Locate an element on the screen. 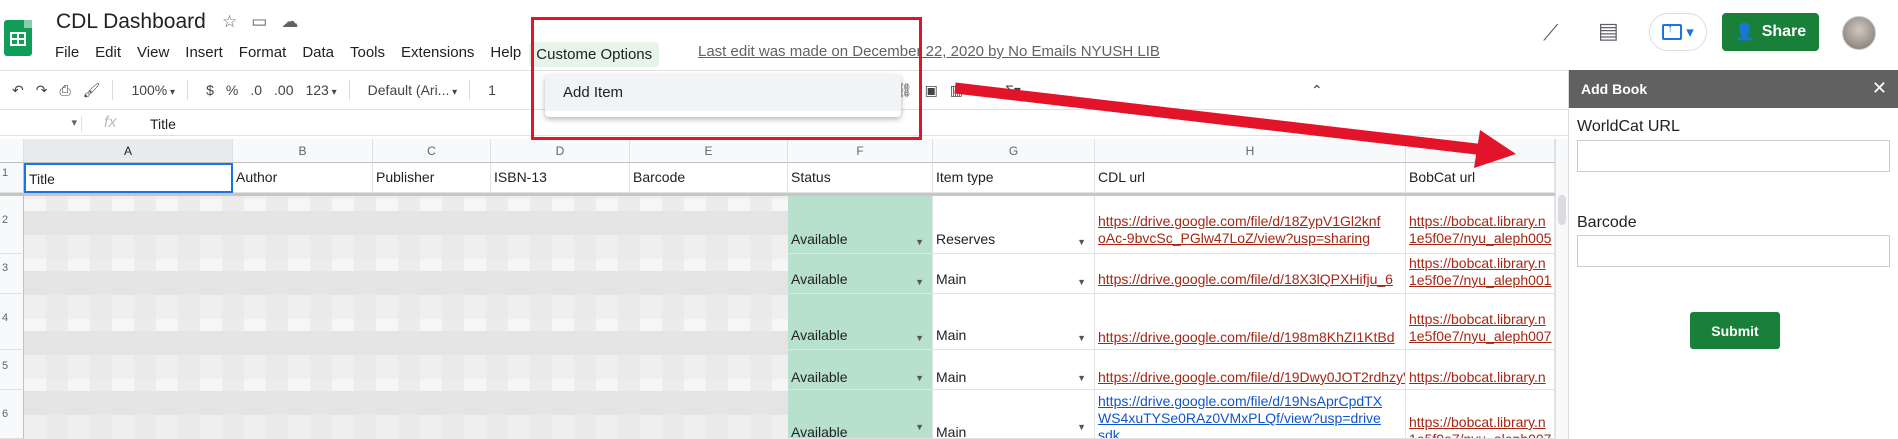  worldcat-url-label: WorldCat URL is located at coordinates (1628, 126).